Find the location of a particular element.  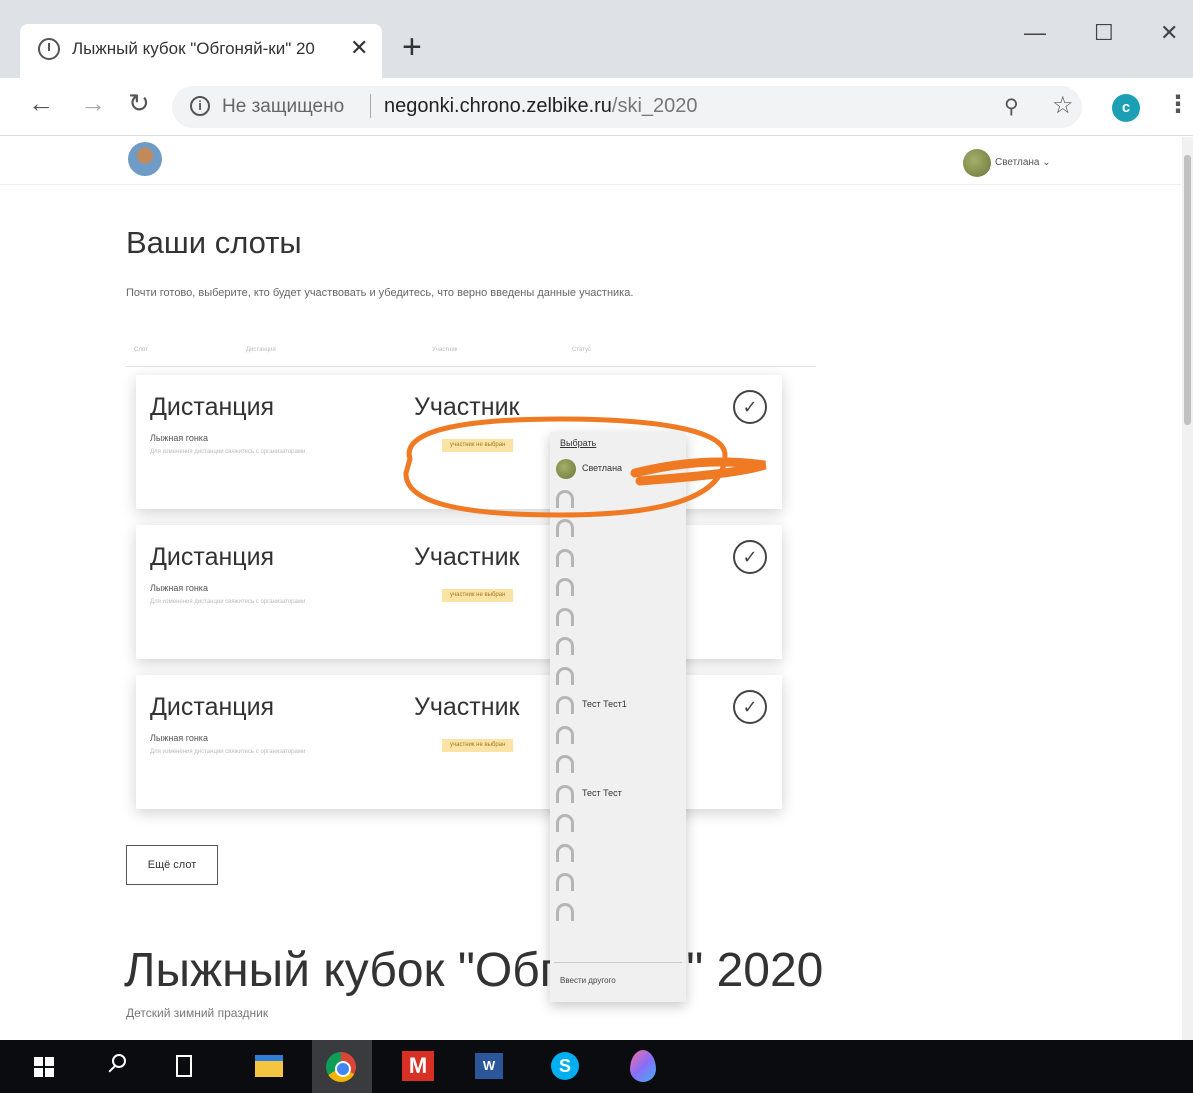

chrome-icon is located at coordinates (341, 1067).